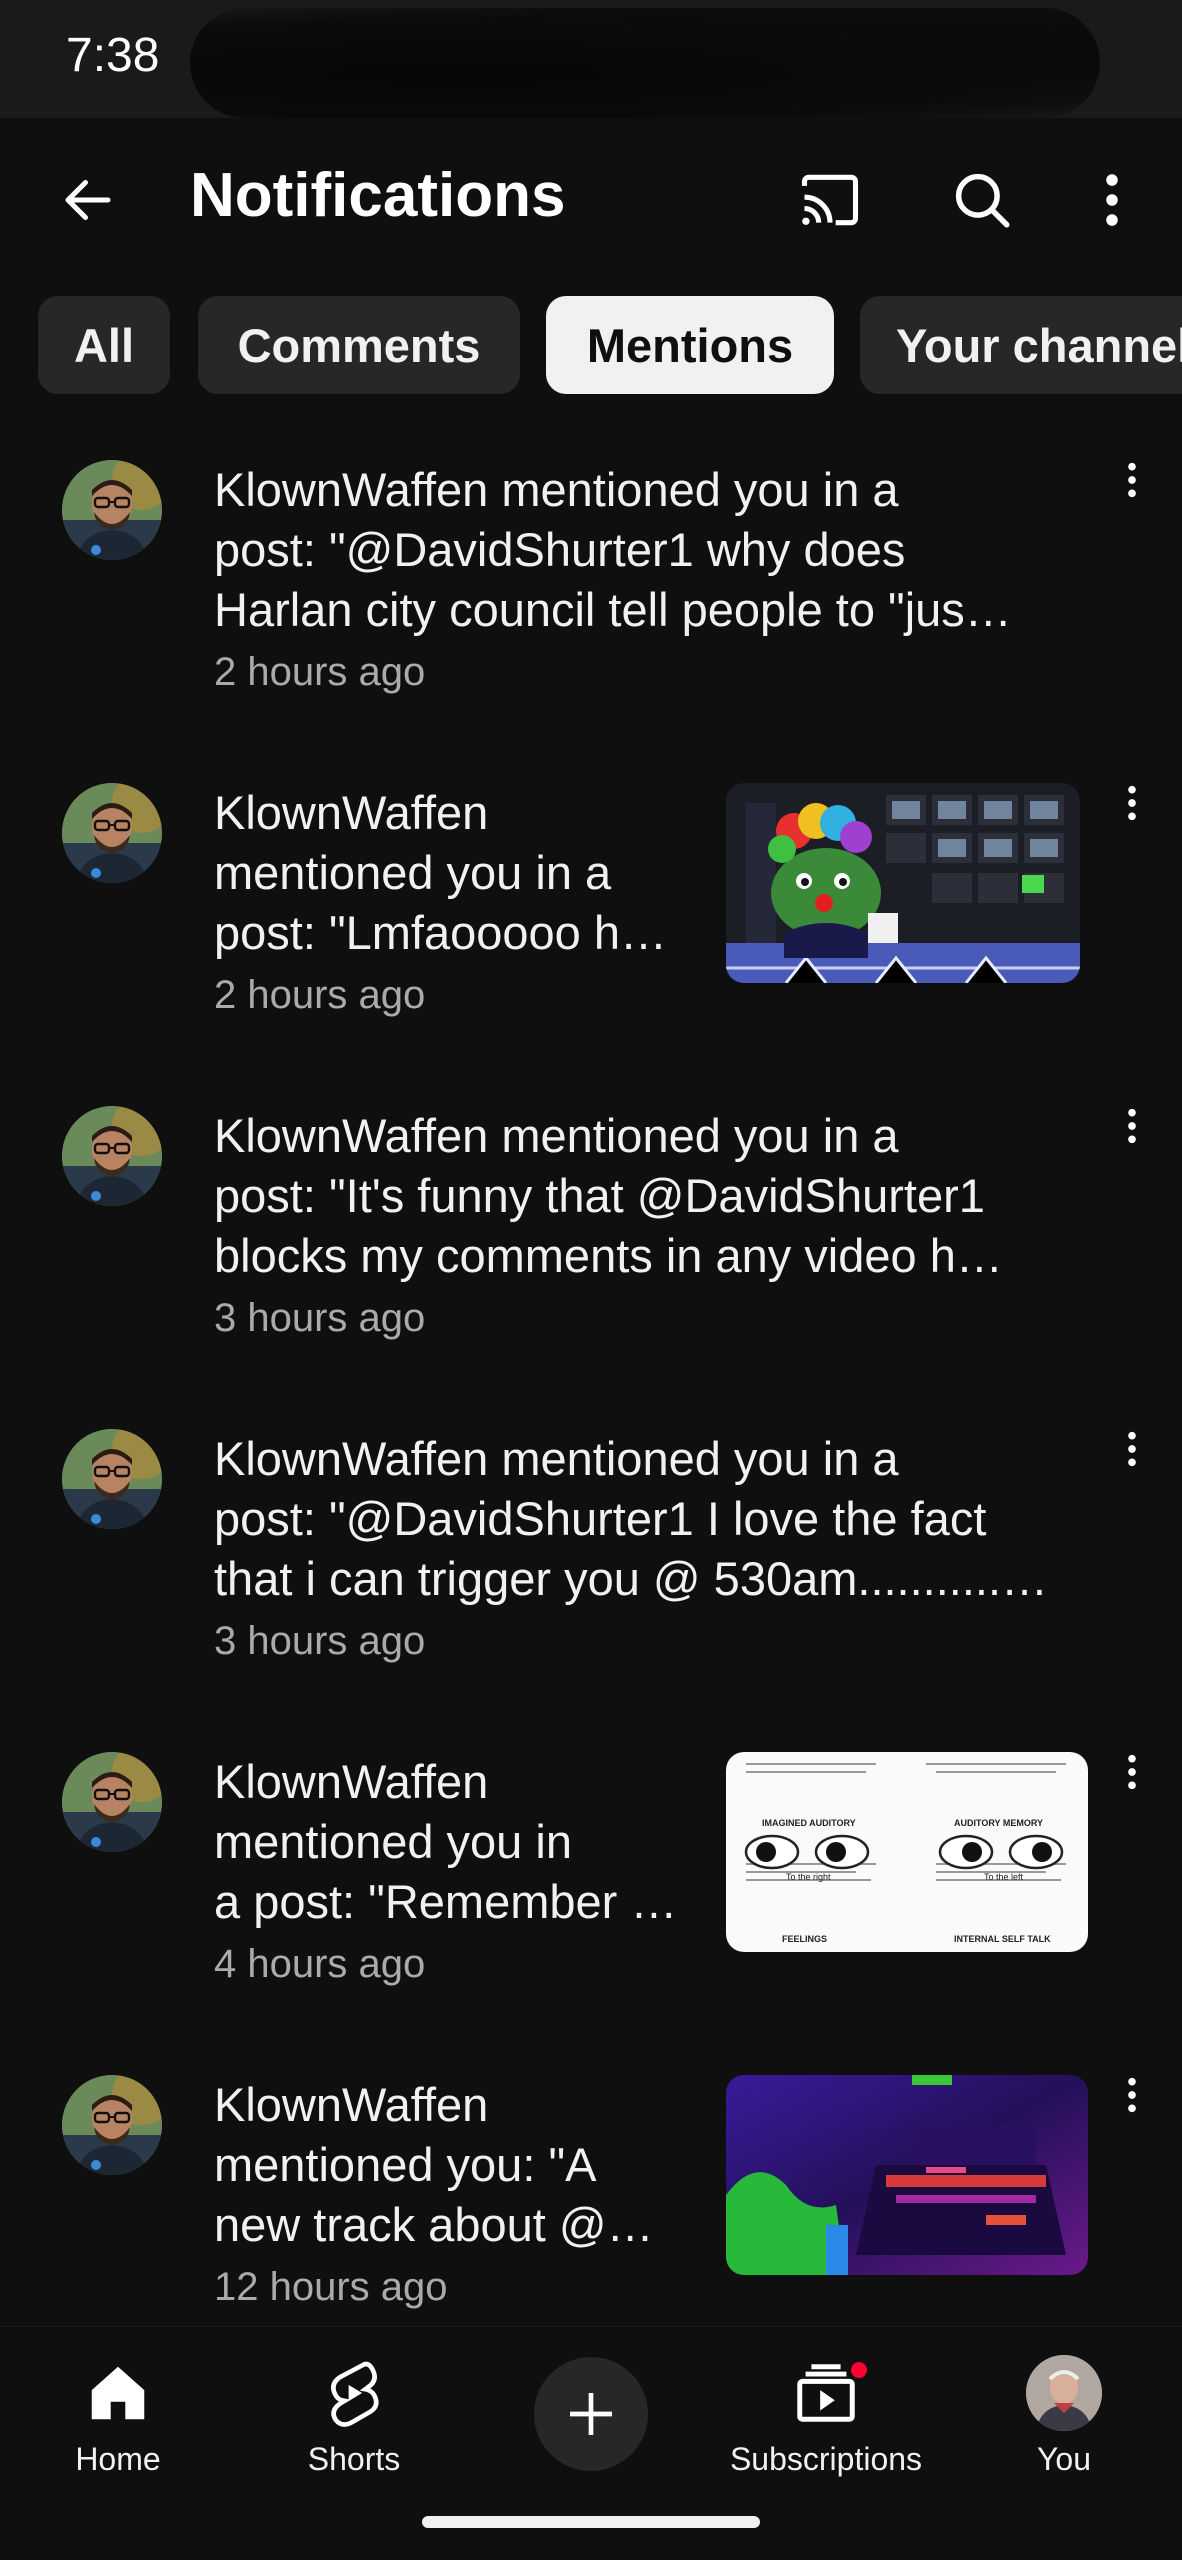 The height and width of the screenshot is (2560, 1182). I want to click on nav-shorts: Shorts, so click(354, 2415).